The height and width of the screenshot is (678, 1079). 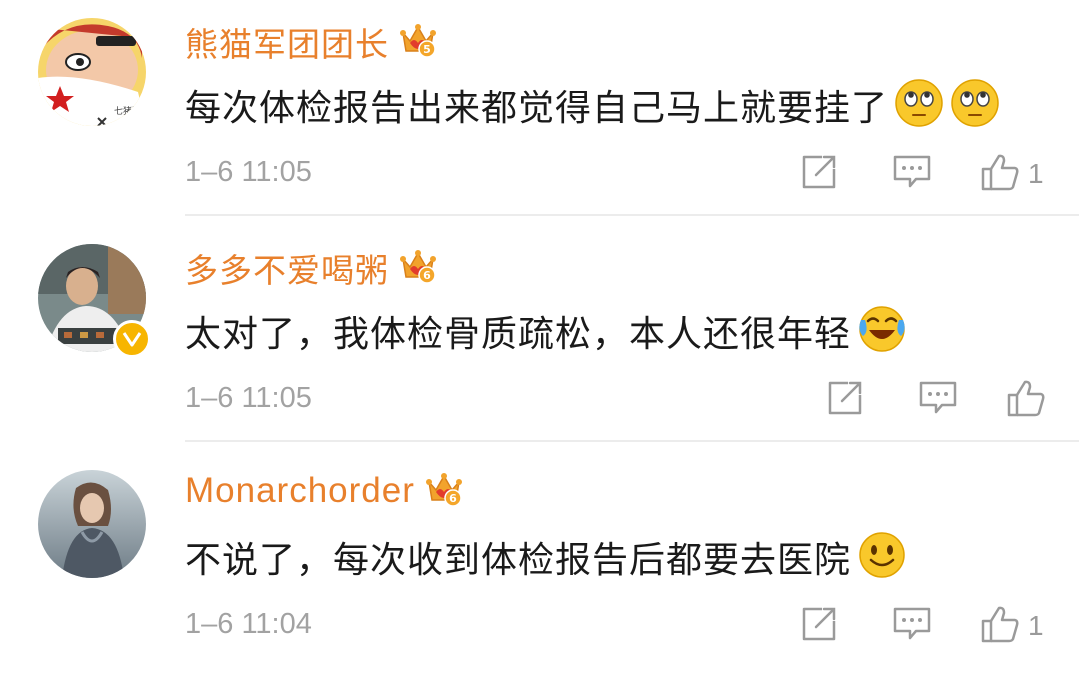 I want to click on svg-text: 七猪猫, so click(x=127, y=111).